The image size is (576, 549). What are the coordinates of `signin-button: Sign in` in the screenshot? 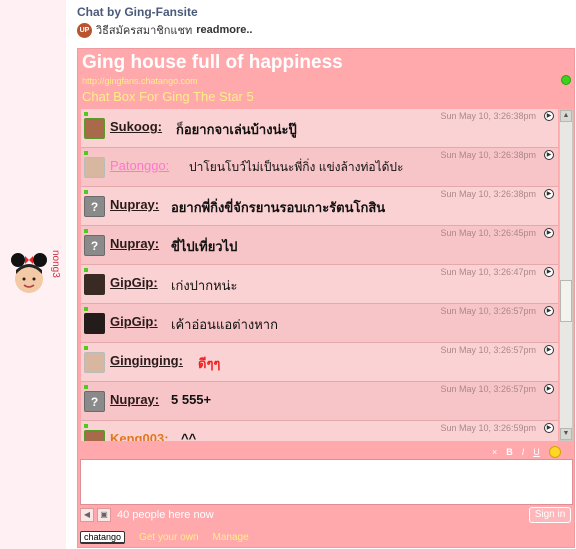 It's located at (550, 515).